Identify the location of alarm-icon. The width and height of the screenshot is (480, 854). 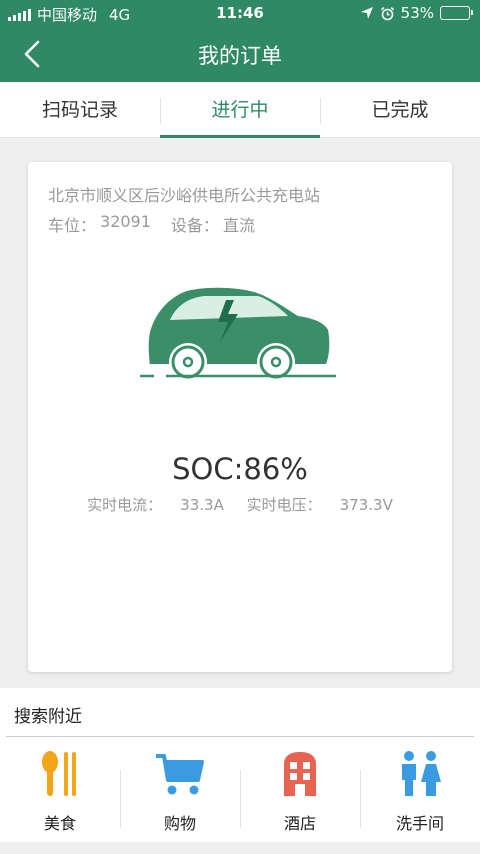
(387, 13).